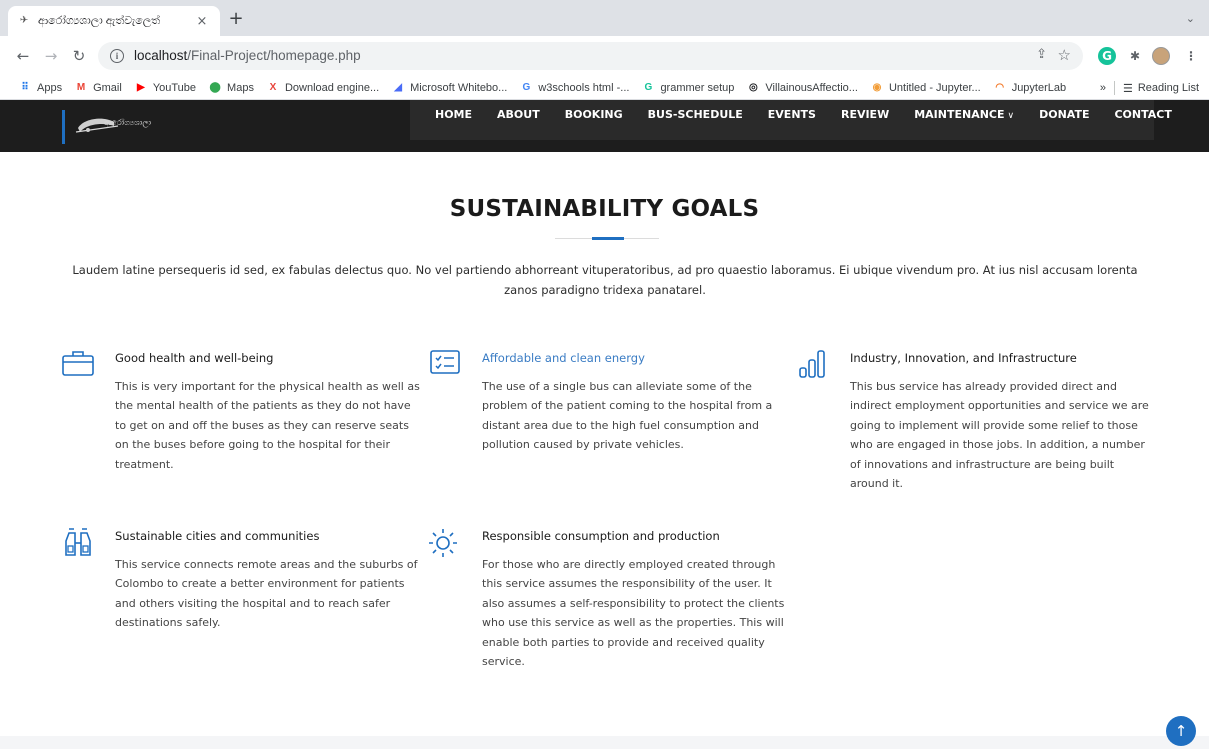  I want to click on title-accent-line, so click(608, 238).